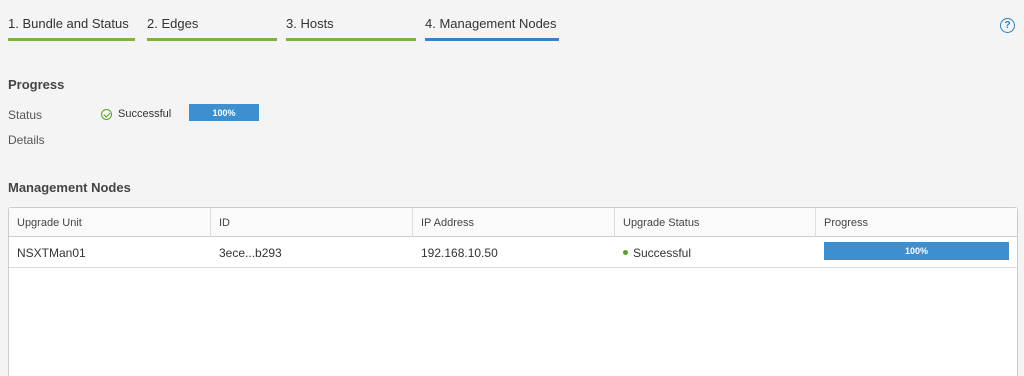 The width and height of the screenshot is (1024, 376). I want to click on step-edges: 2. Edges, so click(212, 21).